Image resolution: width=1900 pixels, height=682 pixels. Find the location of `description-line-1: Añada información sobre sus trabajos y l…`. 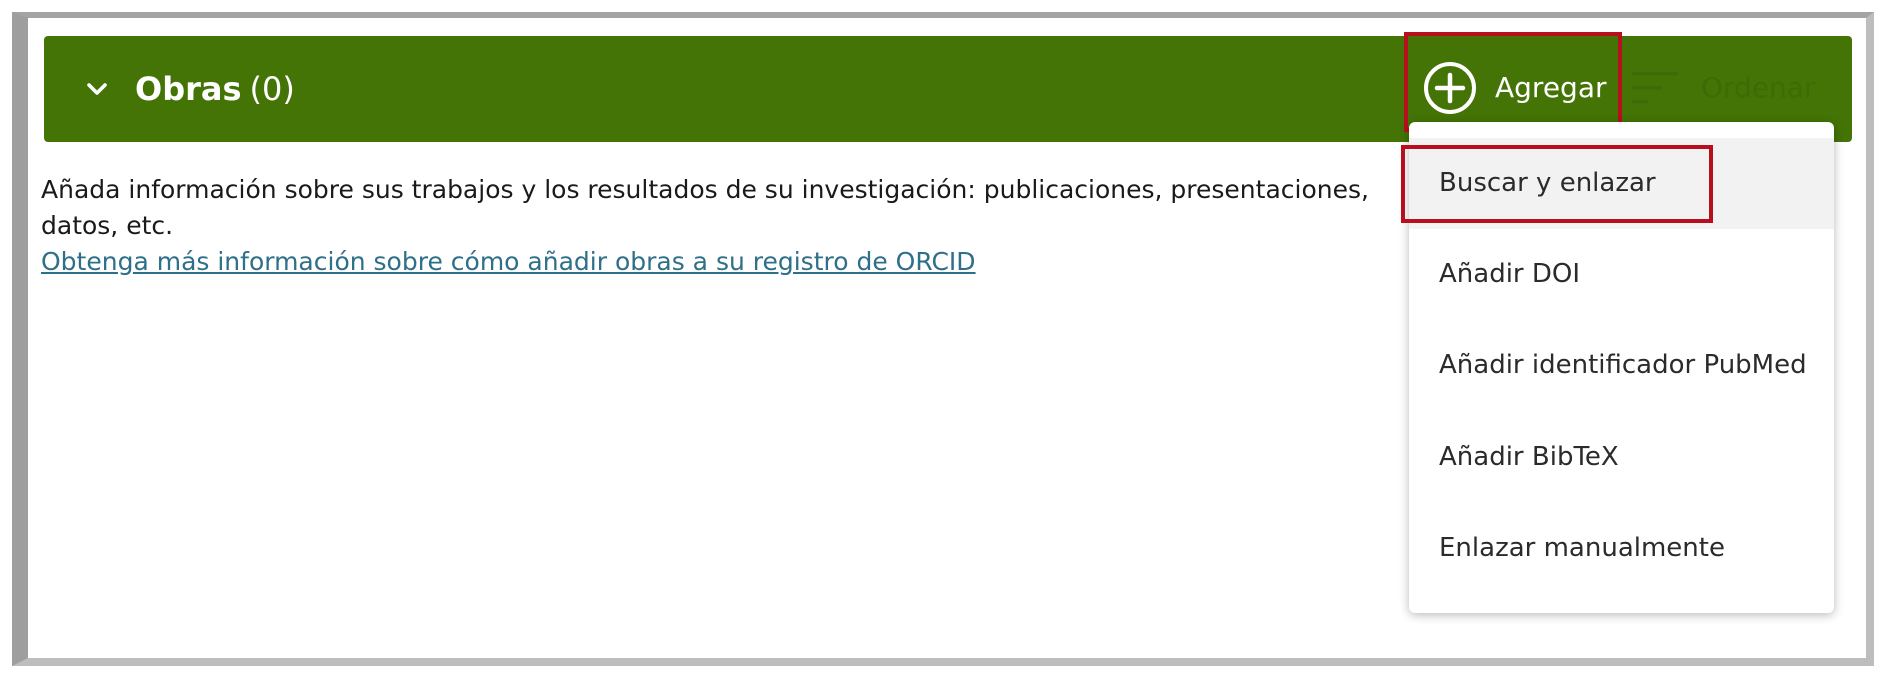

description-line-1: Añada información sobre sus trabajos y l… is located at coordinates (705, 189).